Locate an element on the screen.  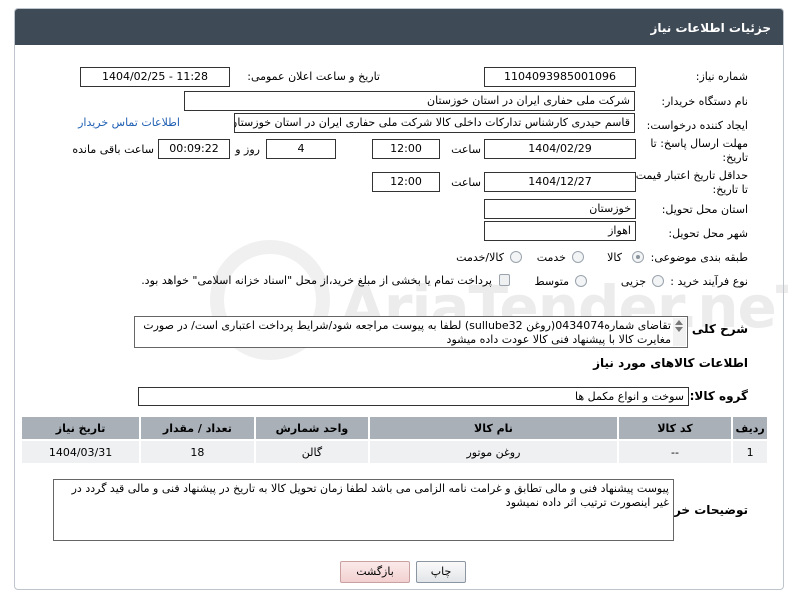
announce-datetime-field: 1404/02/25 - 11:28 is located at coordinates (155, 77).